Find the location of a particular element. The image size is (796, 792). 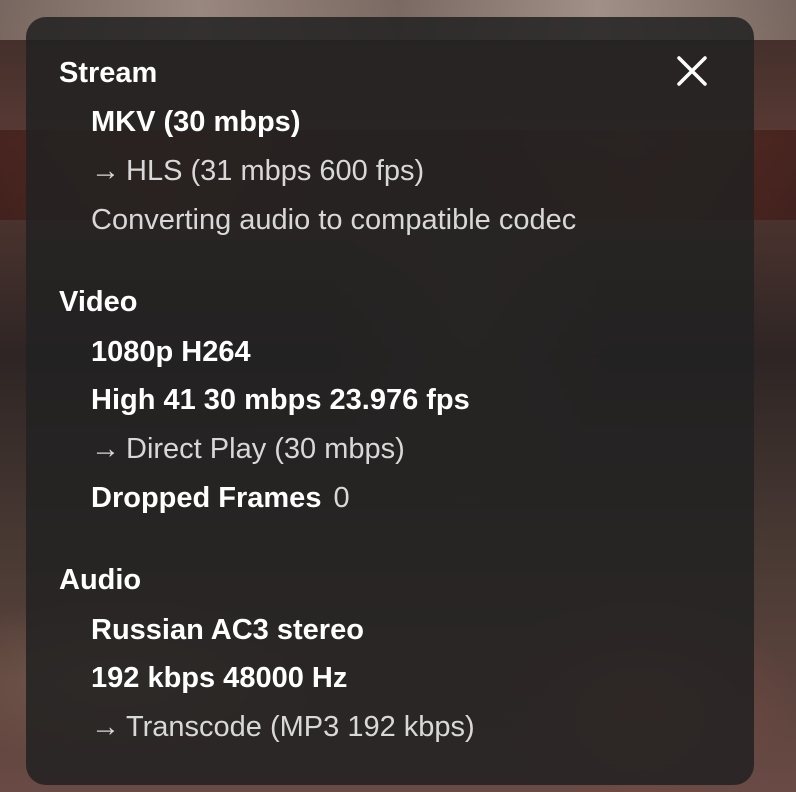

stream-target: → HLS (31 mbps 600 fps) is located at coordinates (257, 171).